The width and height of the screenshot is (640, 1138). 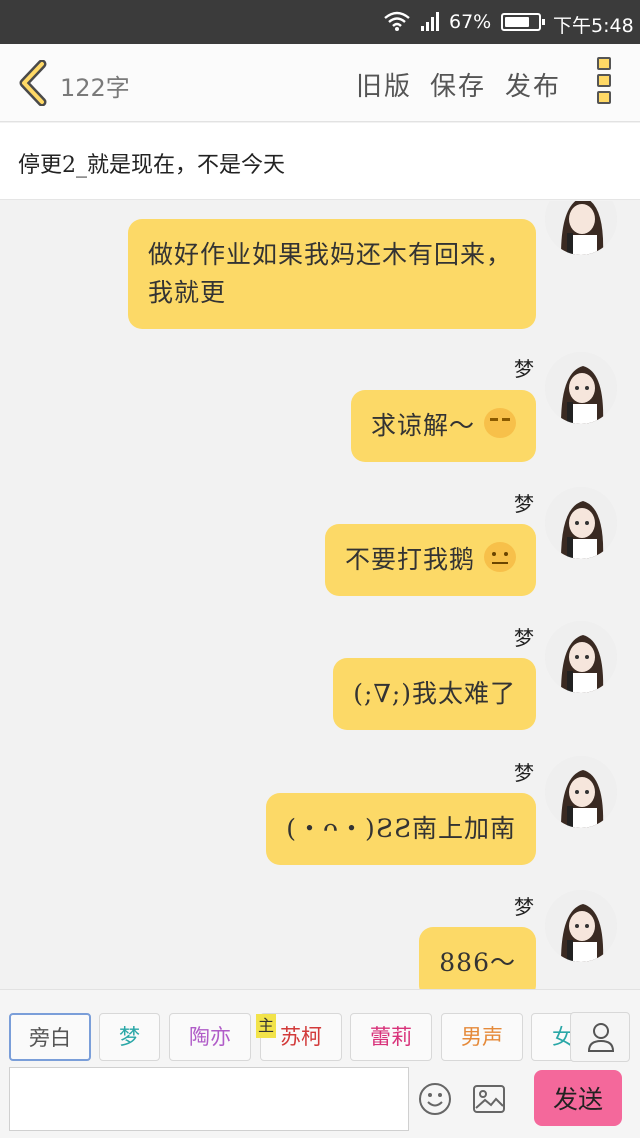 I want to click on message-bubble: 求谅解～, so click(x=443, y=426).